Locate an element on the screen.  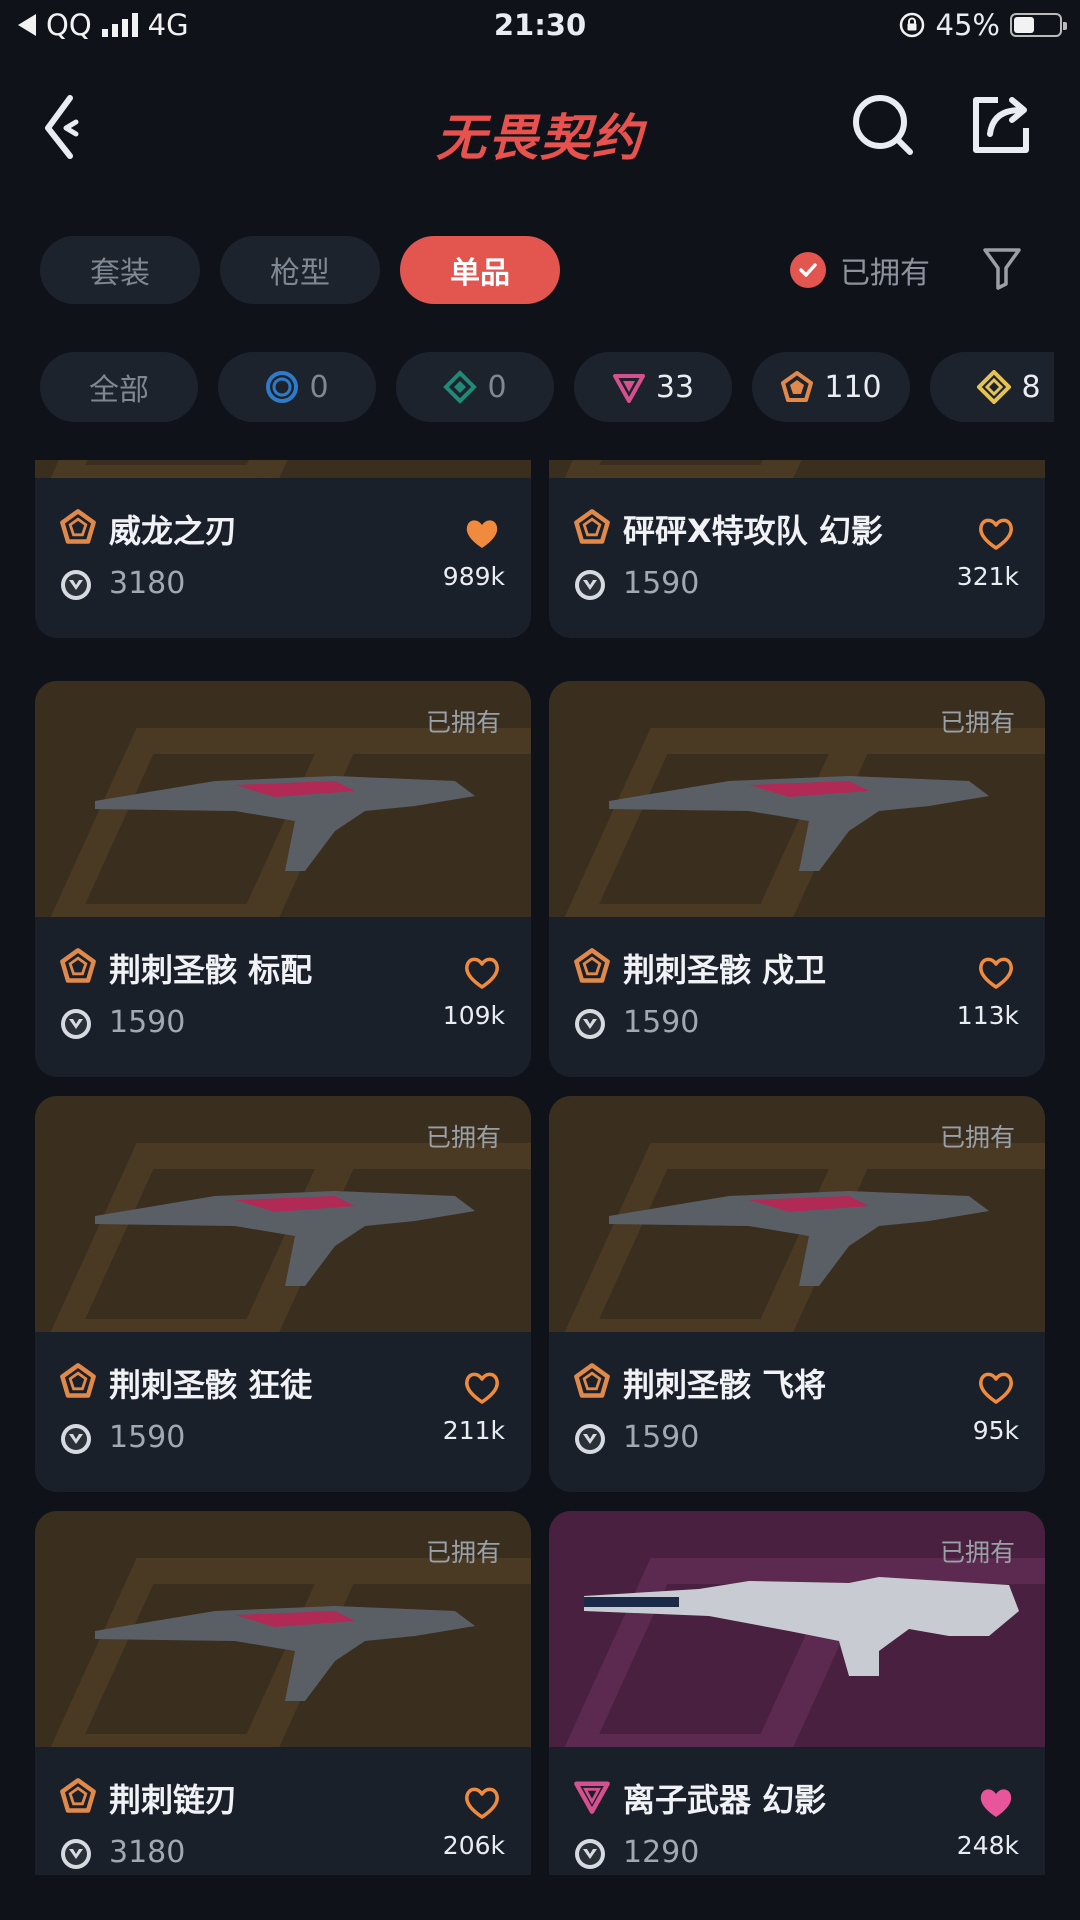
deluxe-tier-icon is located at coordinates (460, 387).